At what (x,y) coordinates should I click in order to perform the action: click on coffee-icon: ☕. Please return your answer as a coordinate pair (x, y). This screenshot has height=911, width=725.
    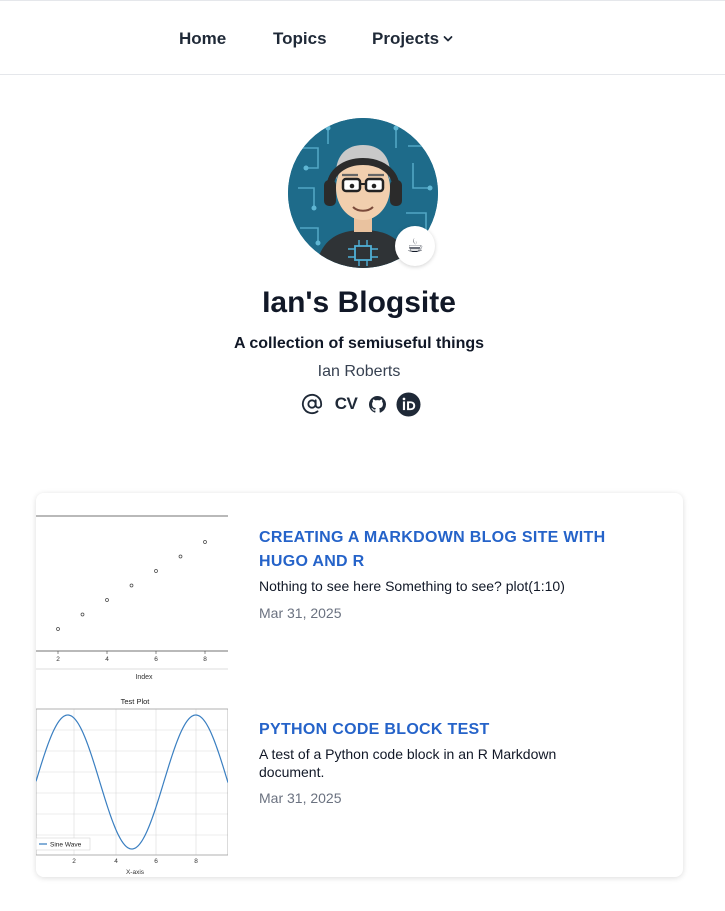
    Looking at the image, I should click on (415, 246).